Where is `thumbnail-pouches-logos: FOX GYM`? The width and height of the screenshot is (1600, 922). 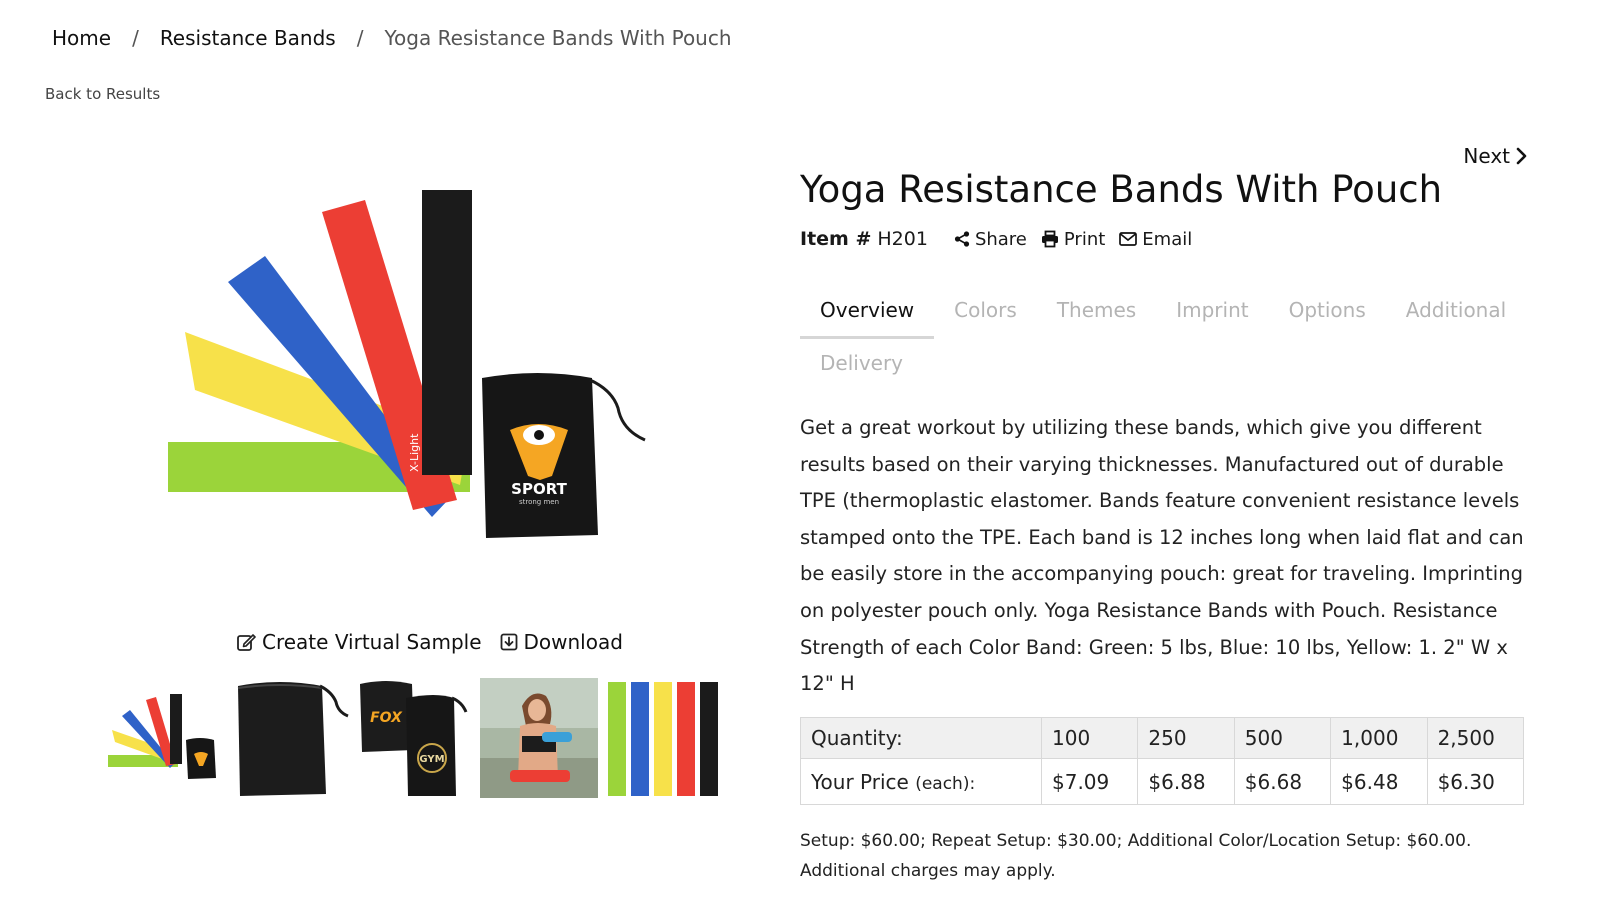
thumbnail-pouches-logos: FOX GYM is located at coordinates (415, 738).